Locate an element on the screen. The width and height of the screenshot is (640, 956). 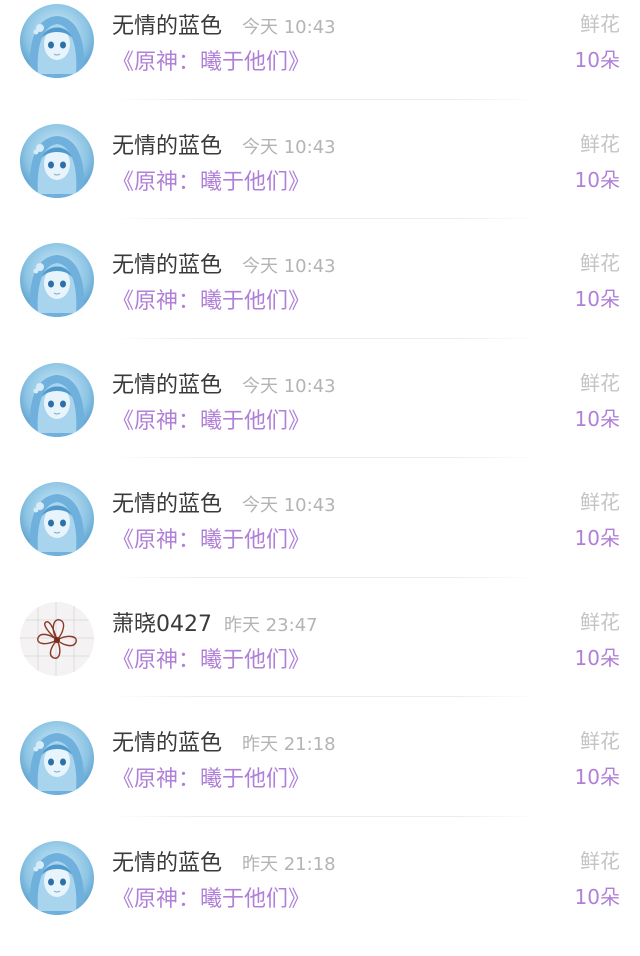
list-item: 萧晓0427 昨天 23:47 《原神：曦于他们》 鲜花 10朵 is located at coordinates (320, 658).